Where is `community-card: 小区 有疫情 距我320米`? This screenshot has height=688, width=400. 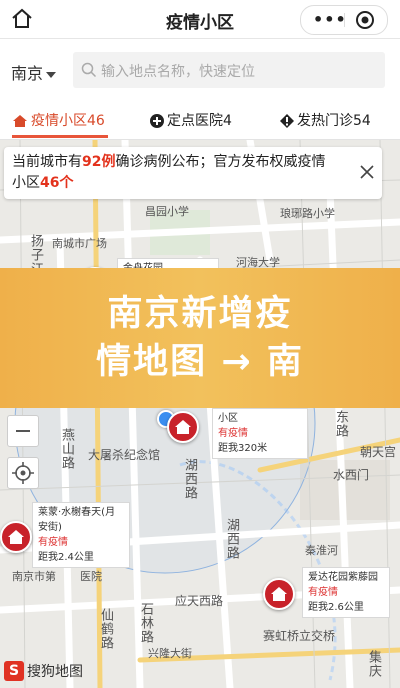
community-card: 小区 有疫情 距我320米 is located at coordinates (260, 433).